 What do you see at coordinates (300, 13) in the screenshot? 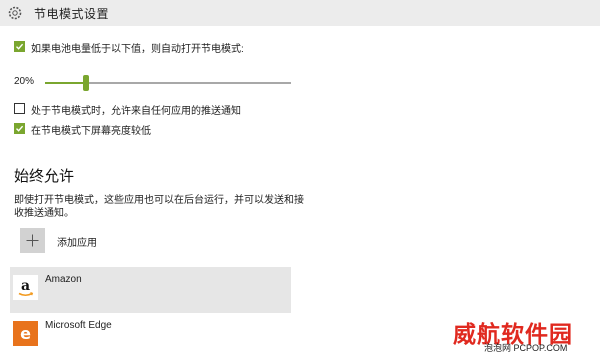
I see `header-bar: 节电模式设置` at bounding box center [300, 13].